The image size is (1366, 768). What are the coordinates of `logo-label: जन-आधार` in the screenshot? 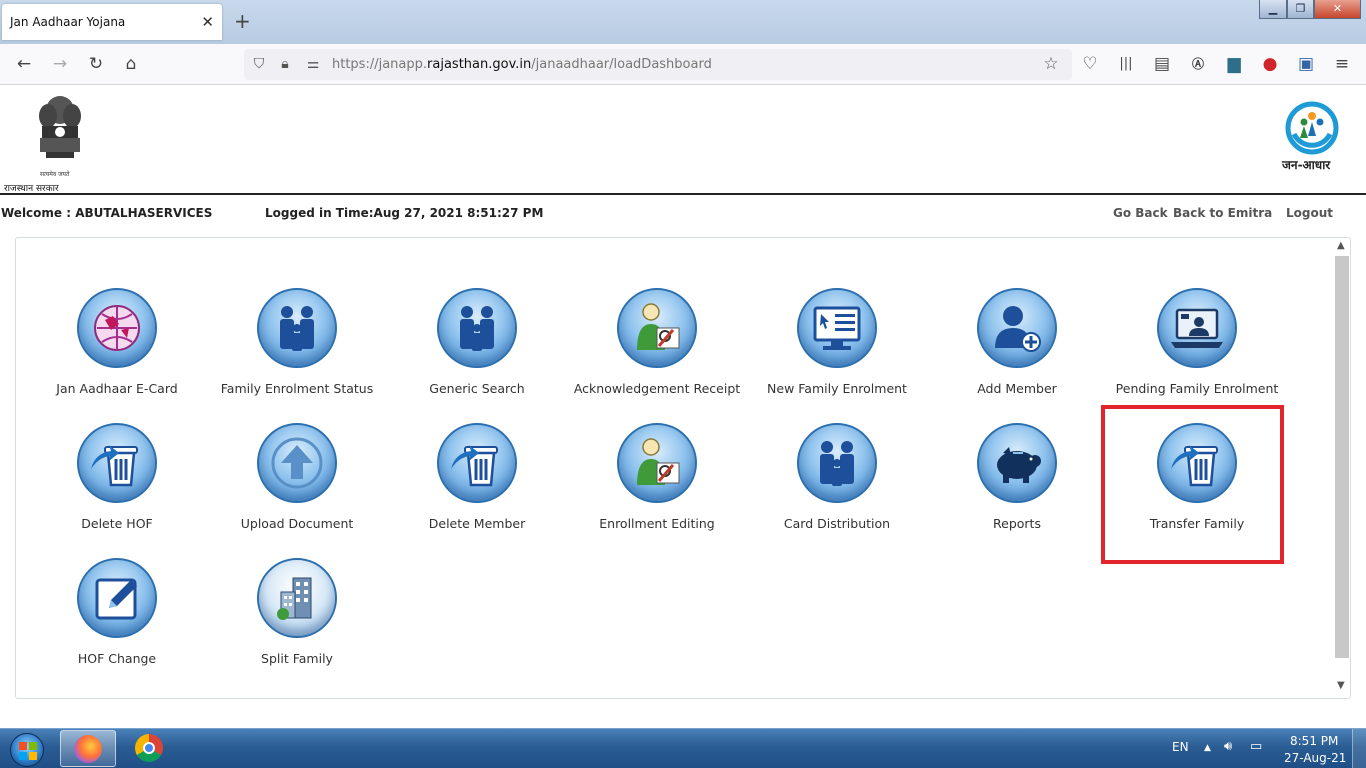 It's located at (1306, 165).